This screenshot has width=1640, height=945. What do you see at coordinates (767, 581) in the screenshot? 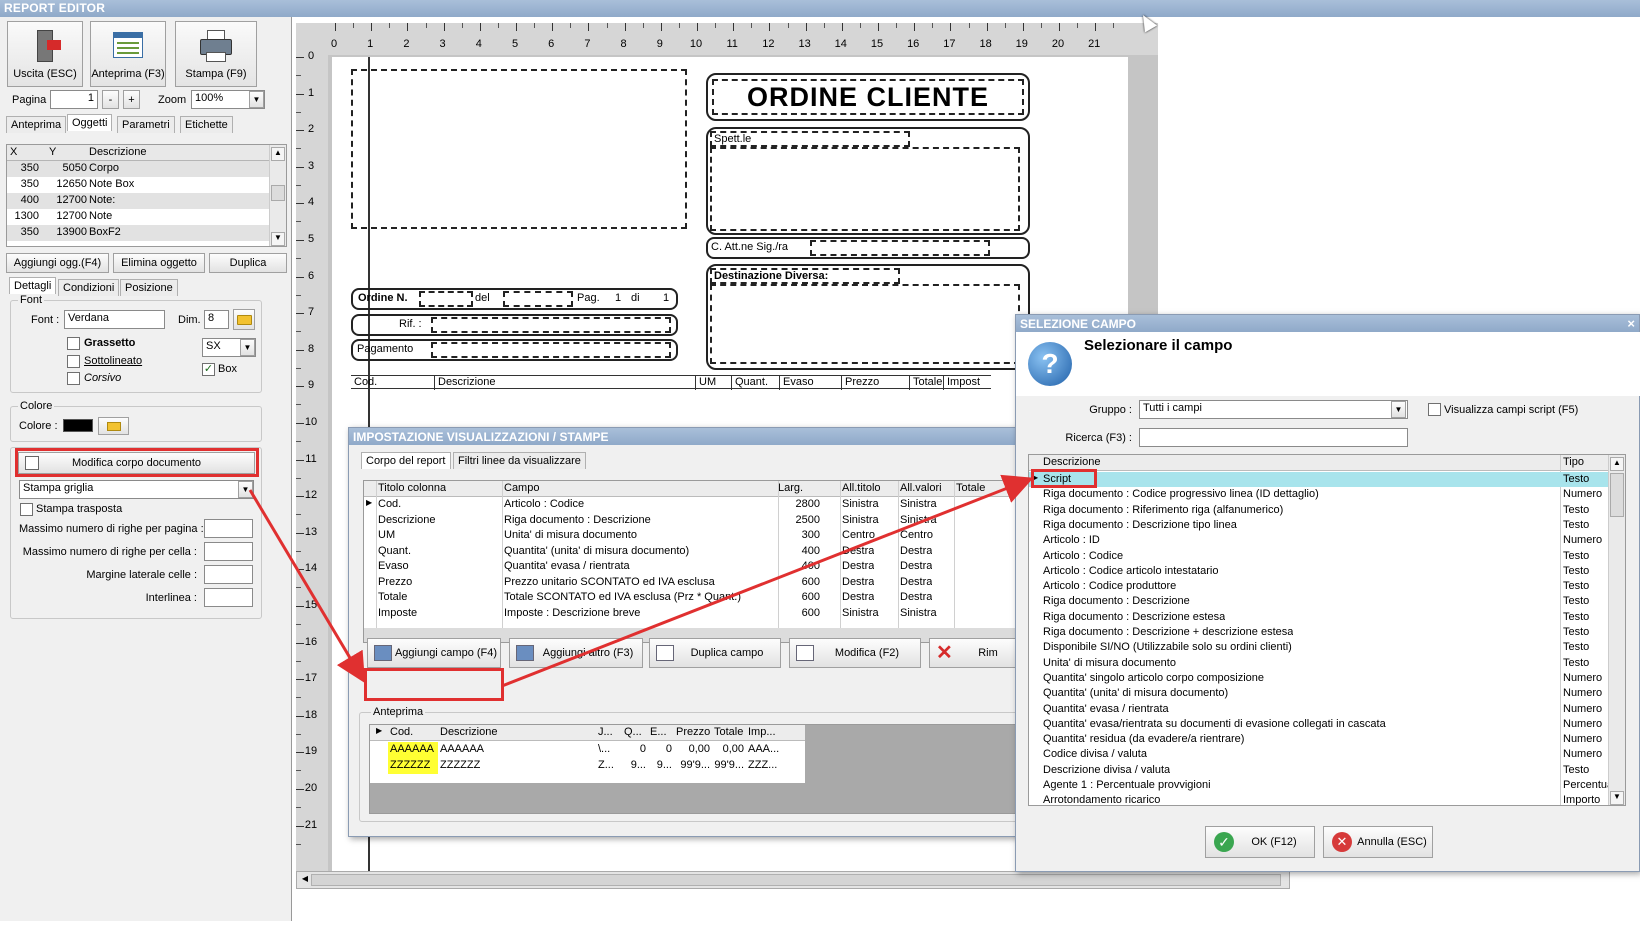
I see `arrow-add-to-script` at bounding box center [767, 581].